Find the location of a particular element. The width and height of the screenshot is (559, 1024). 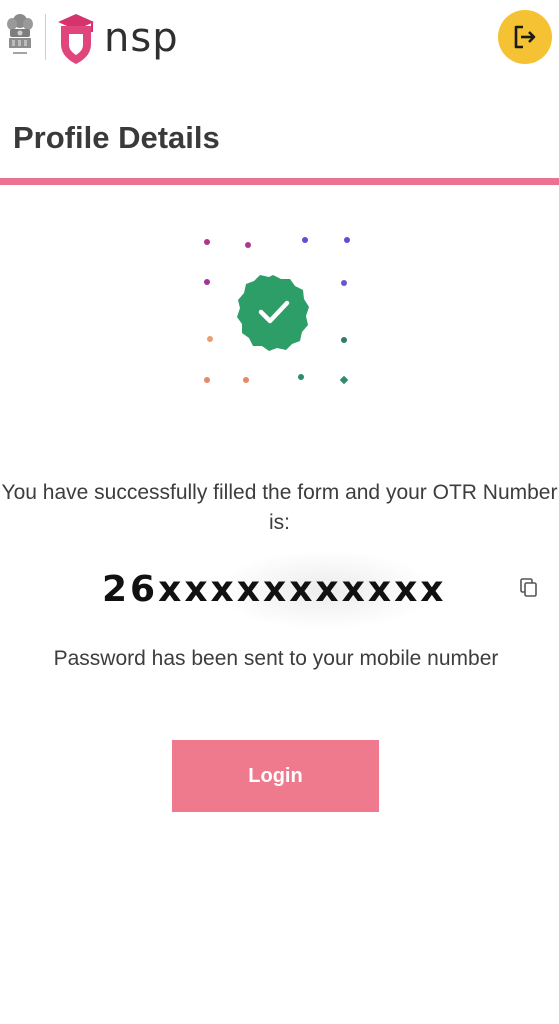

brand-name: nsp is located at coordinates (141, 38).